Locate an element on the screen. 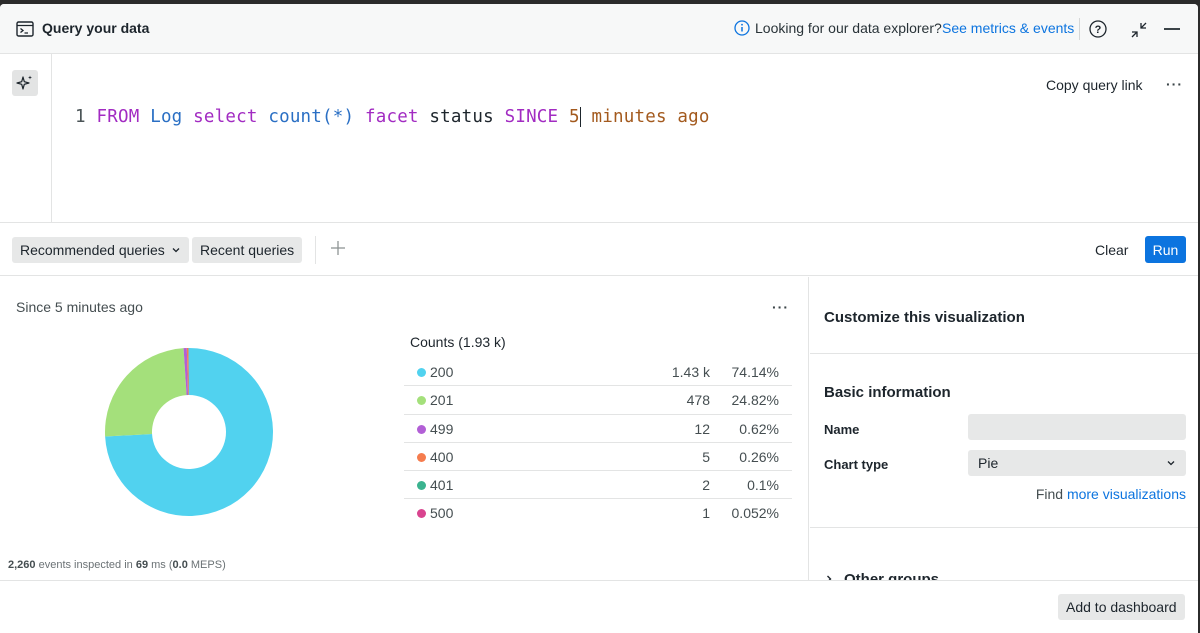 This screenshot has width=1200, height=633. meps-value: 0.0 is located at coordinates (180, 565).